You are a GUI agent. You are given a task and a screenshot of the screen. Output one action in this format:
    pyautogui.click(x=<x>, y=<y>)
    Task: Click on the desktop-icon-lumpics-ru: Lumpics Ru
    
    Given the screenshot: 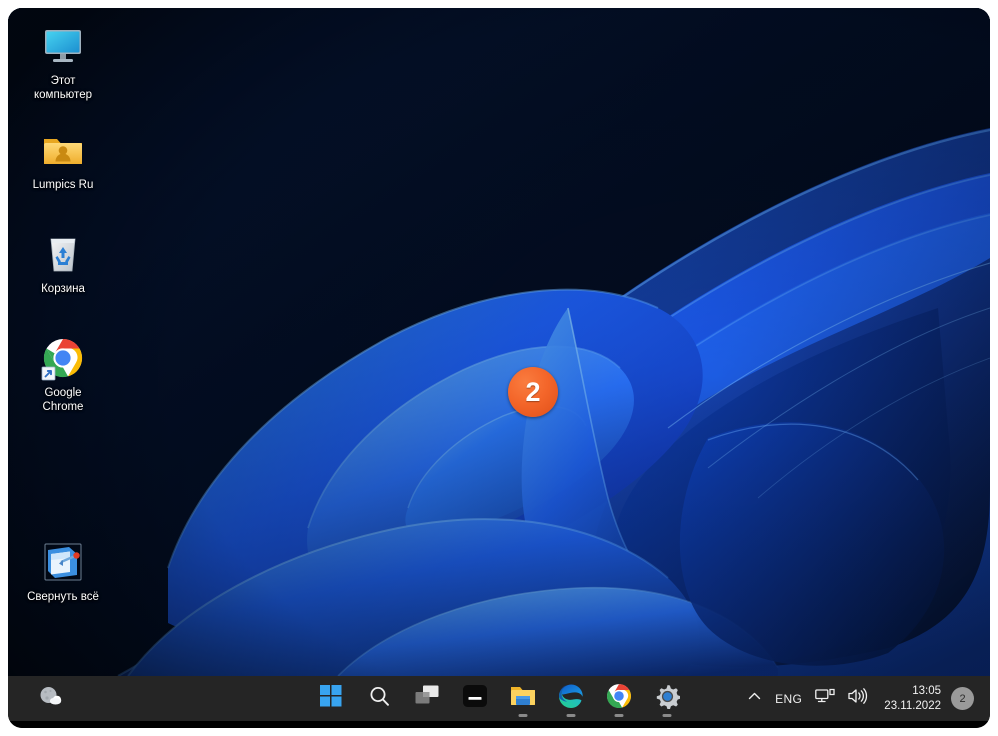 What is the action you would take?
    pyautogui.click(x=63, y=159)
    